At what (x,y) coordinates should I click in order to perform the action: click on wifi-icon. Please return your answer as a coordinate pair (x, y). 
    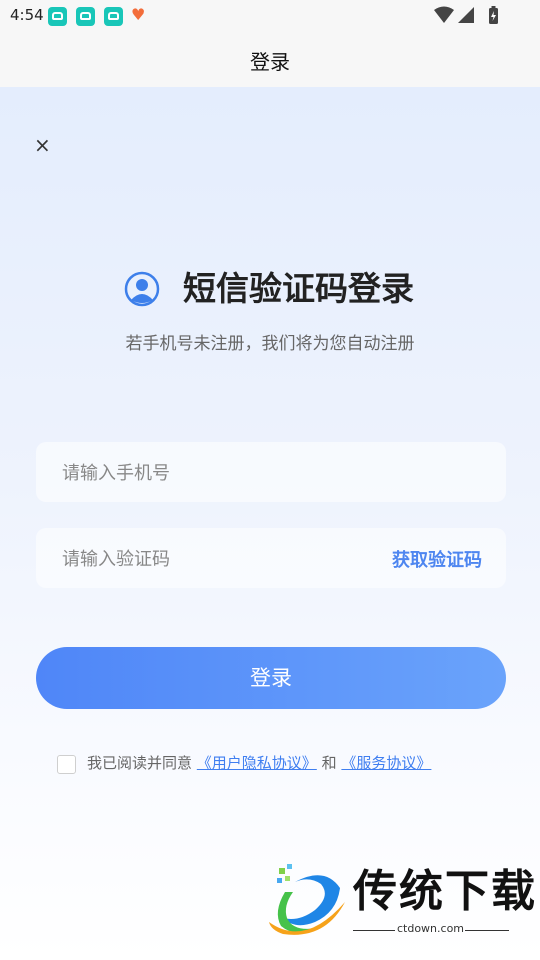
    Looking at the image, I should click on (444, 14).